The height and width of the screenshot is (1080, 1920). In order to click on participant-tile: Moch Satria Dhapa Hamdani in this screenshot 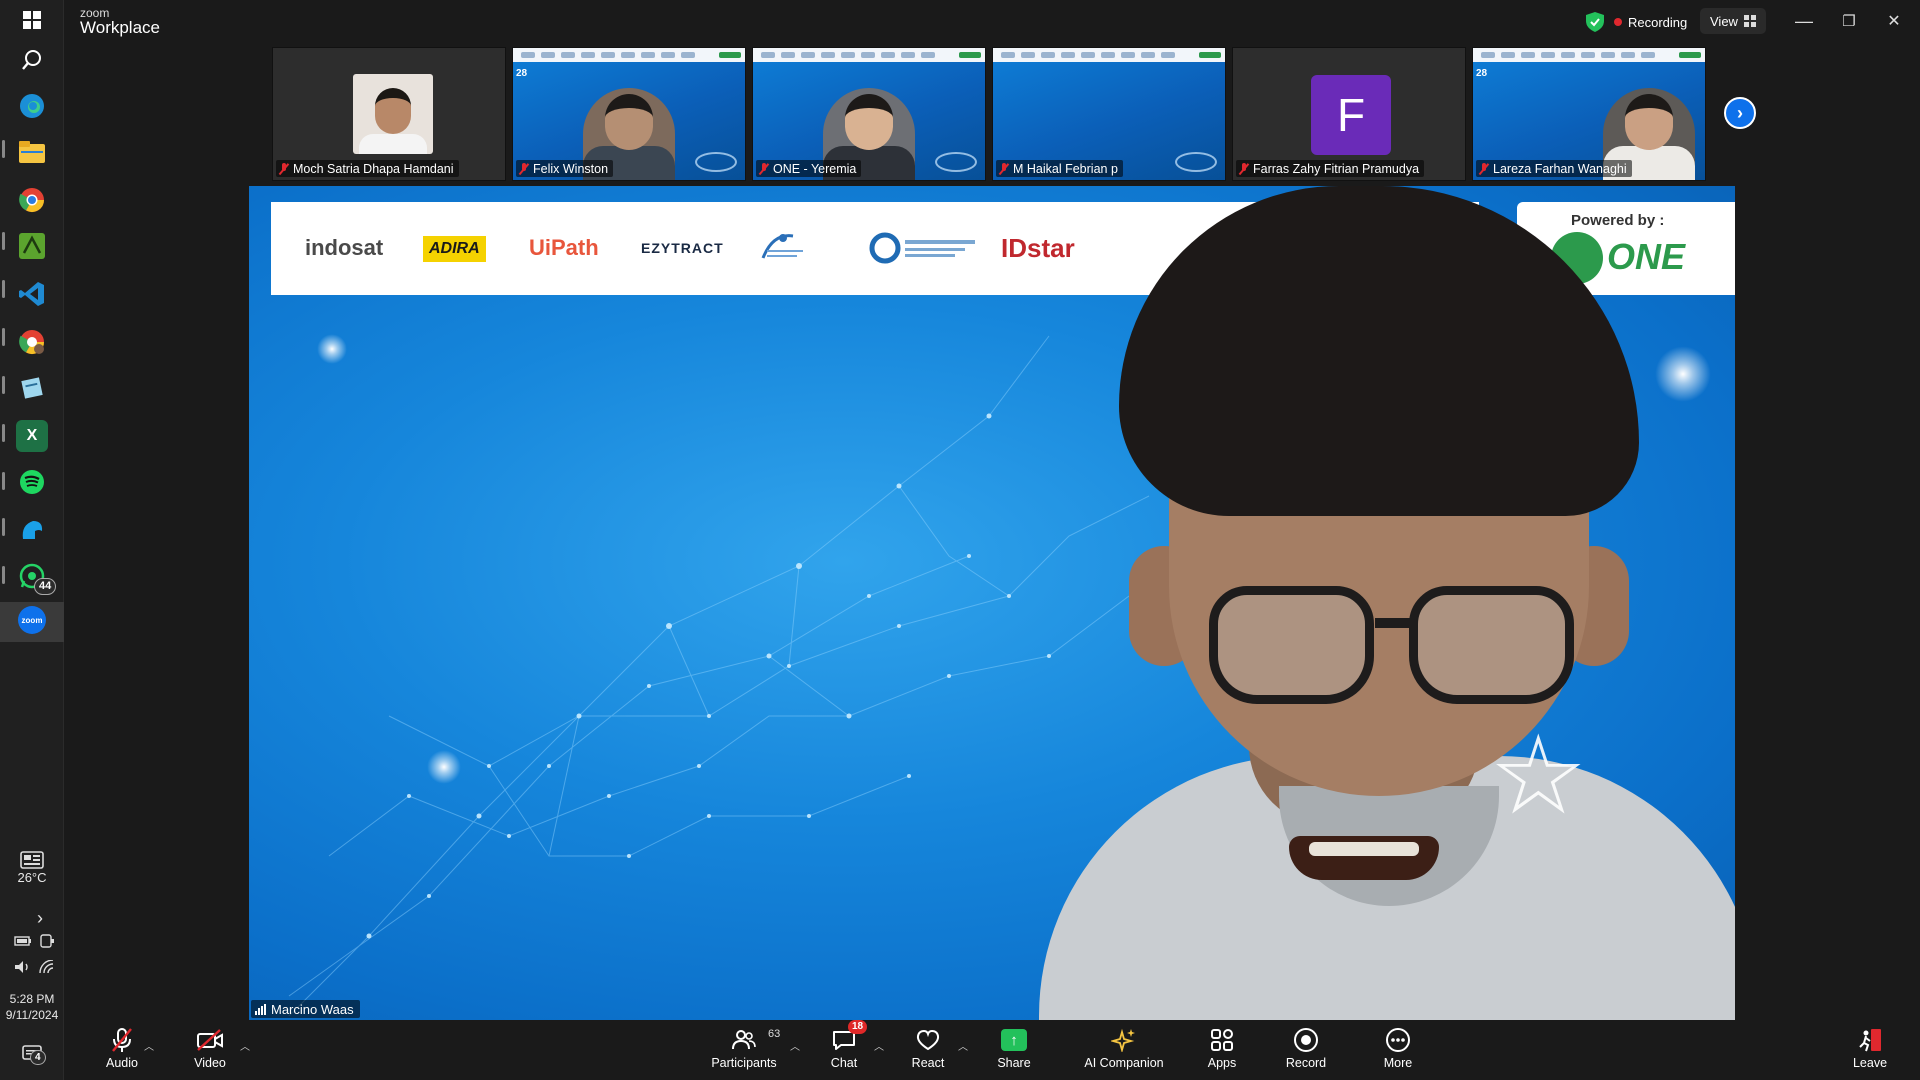, I will do `click(389, 114)`.